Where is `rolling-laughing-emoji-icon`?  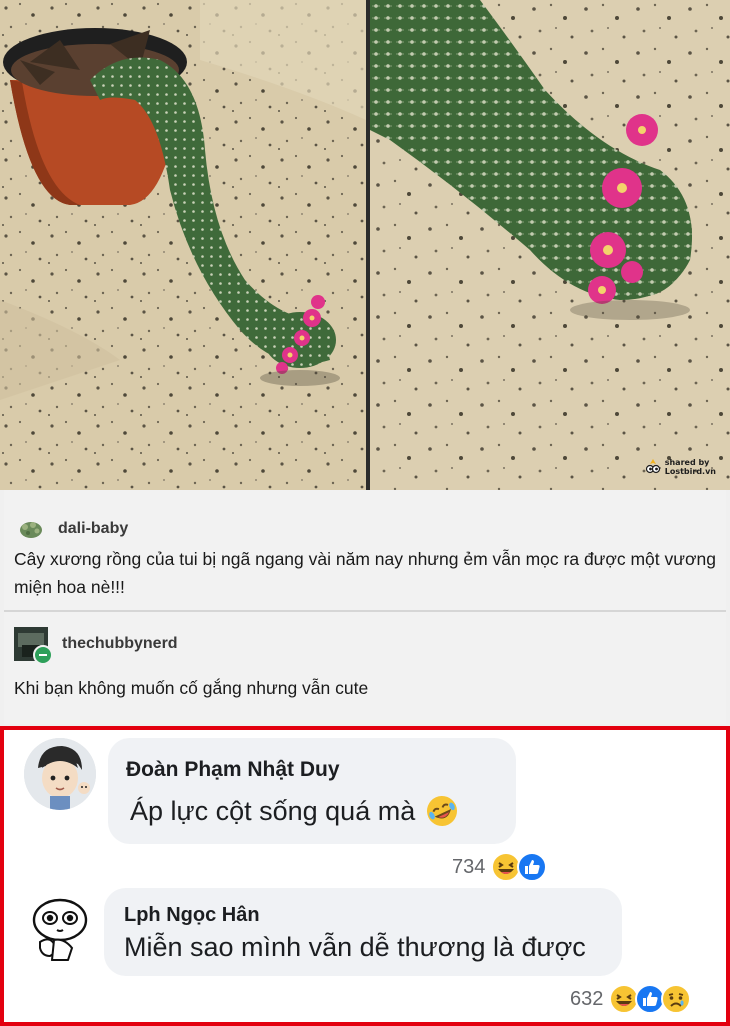
rolling-laughing-emoji-icon is located at coordinates (442, 811).